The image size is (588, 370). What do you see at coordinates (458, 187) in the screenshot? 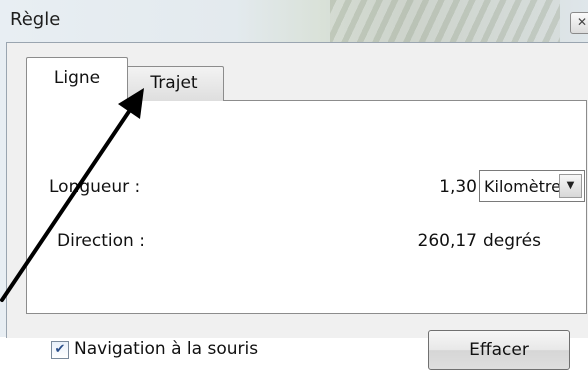
I see `length-value: 1,30` at bounding box center [458, 187].